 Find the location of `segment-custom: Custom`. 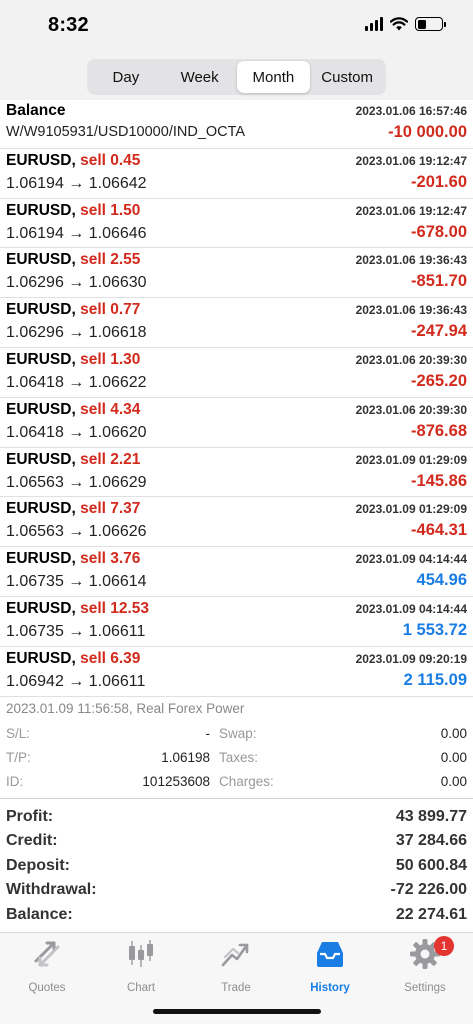

segment-custom: Custom is located at coordinates (347, 77).